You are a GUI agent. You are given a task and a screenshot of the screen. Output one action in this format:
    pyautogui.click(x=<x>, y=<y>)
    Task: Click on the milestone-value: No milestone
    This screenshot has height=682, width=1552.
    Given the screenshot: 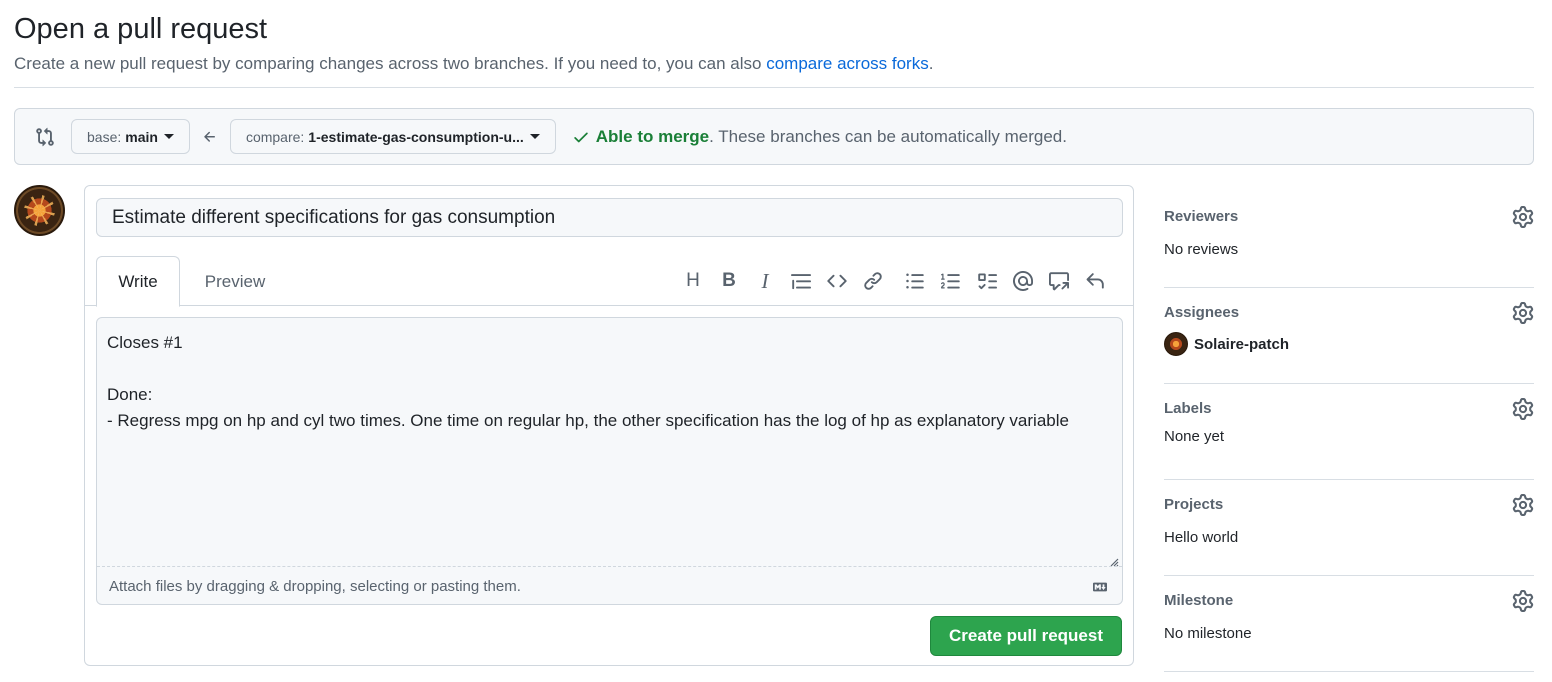 What is the action you would take?
    pyautogui.click(x=1208, y=633)
    